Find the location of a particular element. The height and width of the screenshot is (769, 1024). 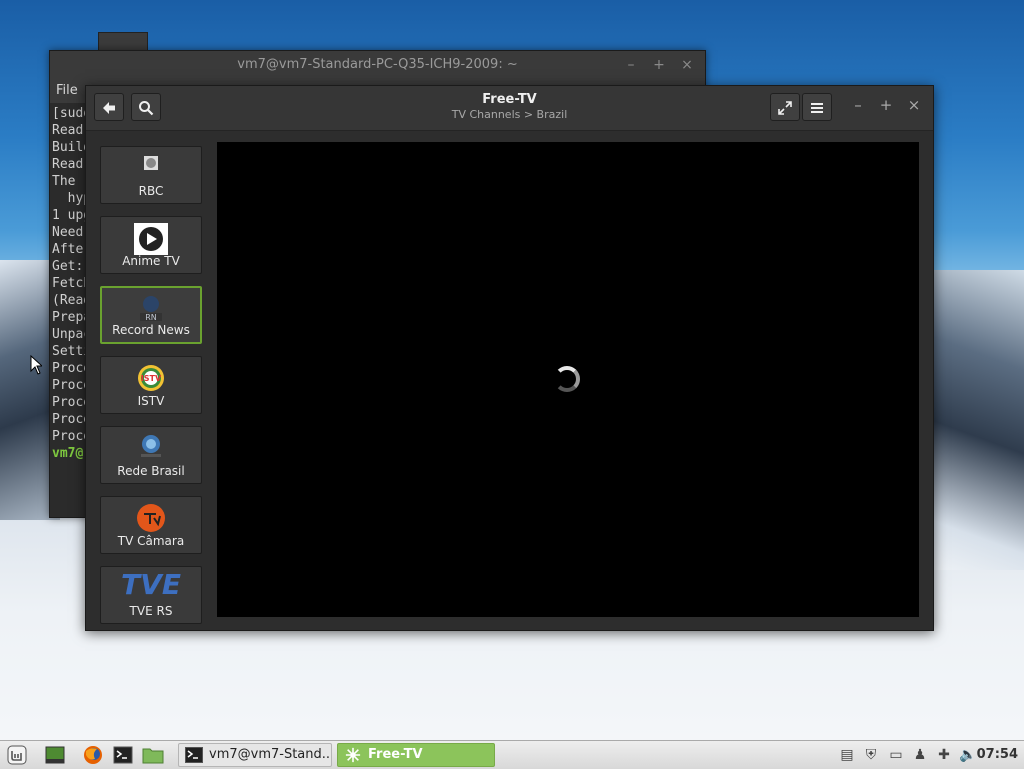

files-launcher is located at coordinates (153, 755).